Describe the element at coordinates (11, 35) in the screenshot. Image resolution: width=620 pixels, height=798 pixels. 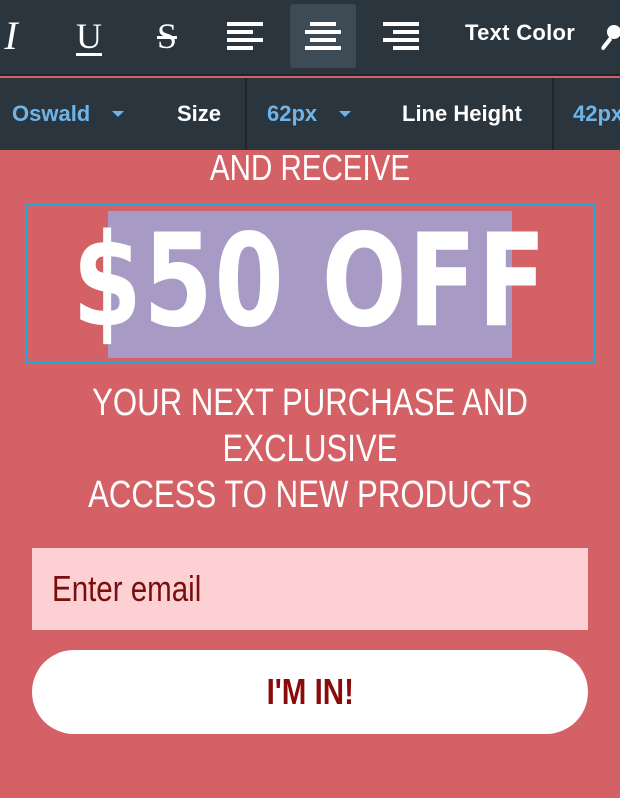
I see `italic-icon: I` at that location.